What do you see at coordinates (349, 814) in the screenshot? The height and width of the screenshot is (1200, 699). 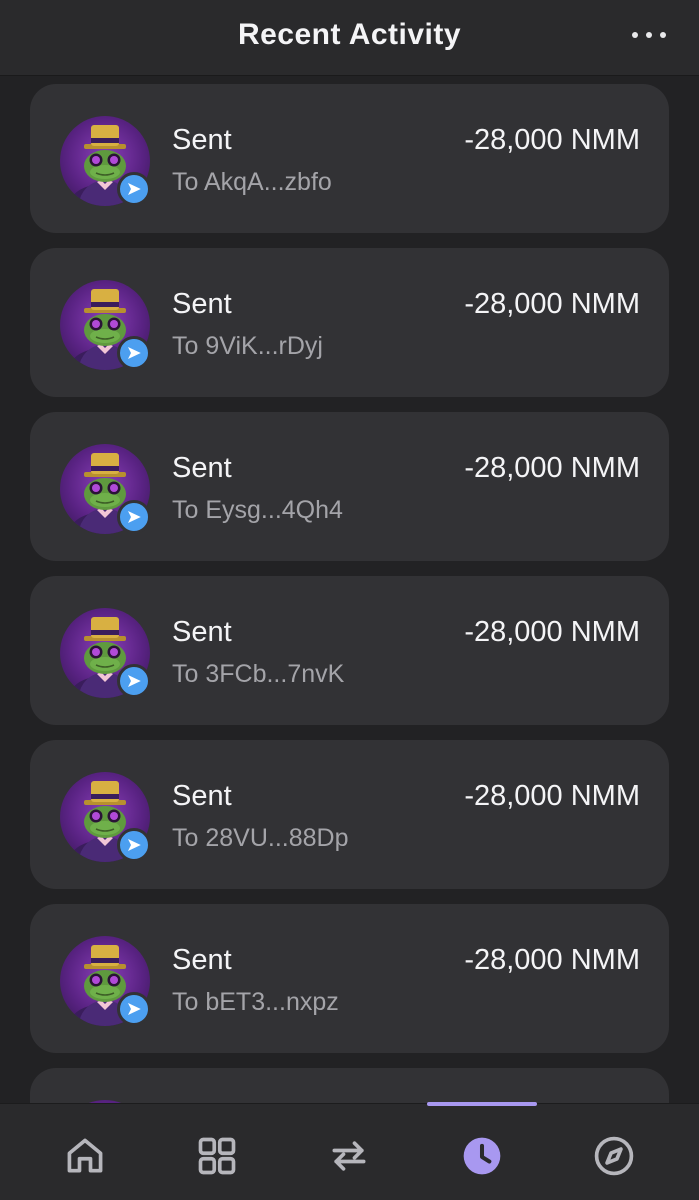 I see `transaction-item: Sent To 28VU...88Dp -28,000 NMM` at bounding box center [349, 814].